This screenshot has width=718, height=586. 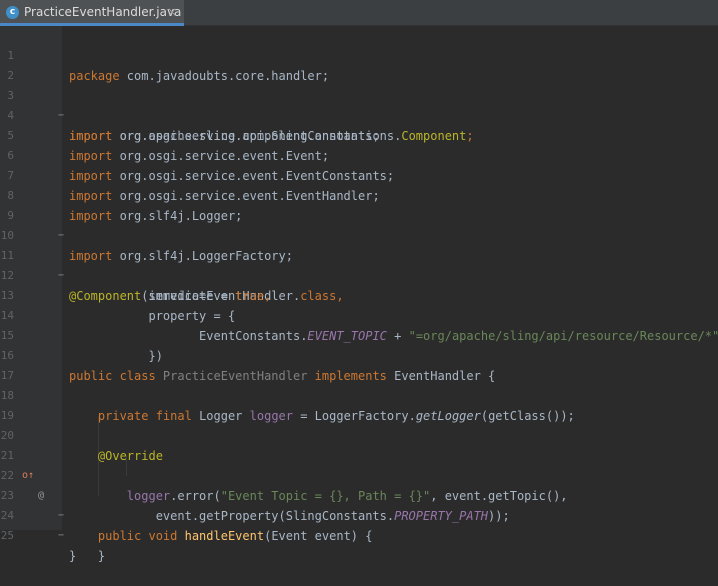 I want to click on method-name: handleEvent, so click(x=224, y=536).